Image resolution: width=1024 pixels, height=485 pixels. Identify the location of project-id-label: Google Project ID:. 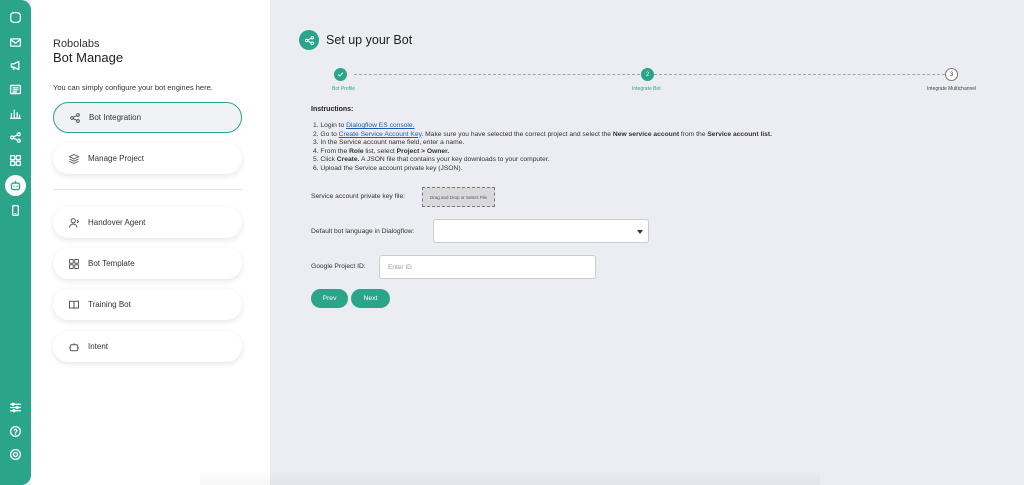
(338, 266).